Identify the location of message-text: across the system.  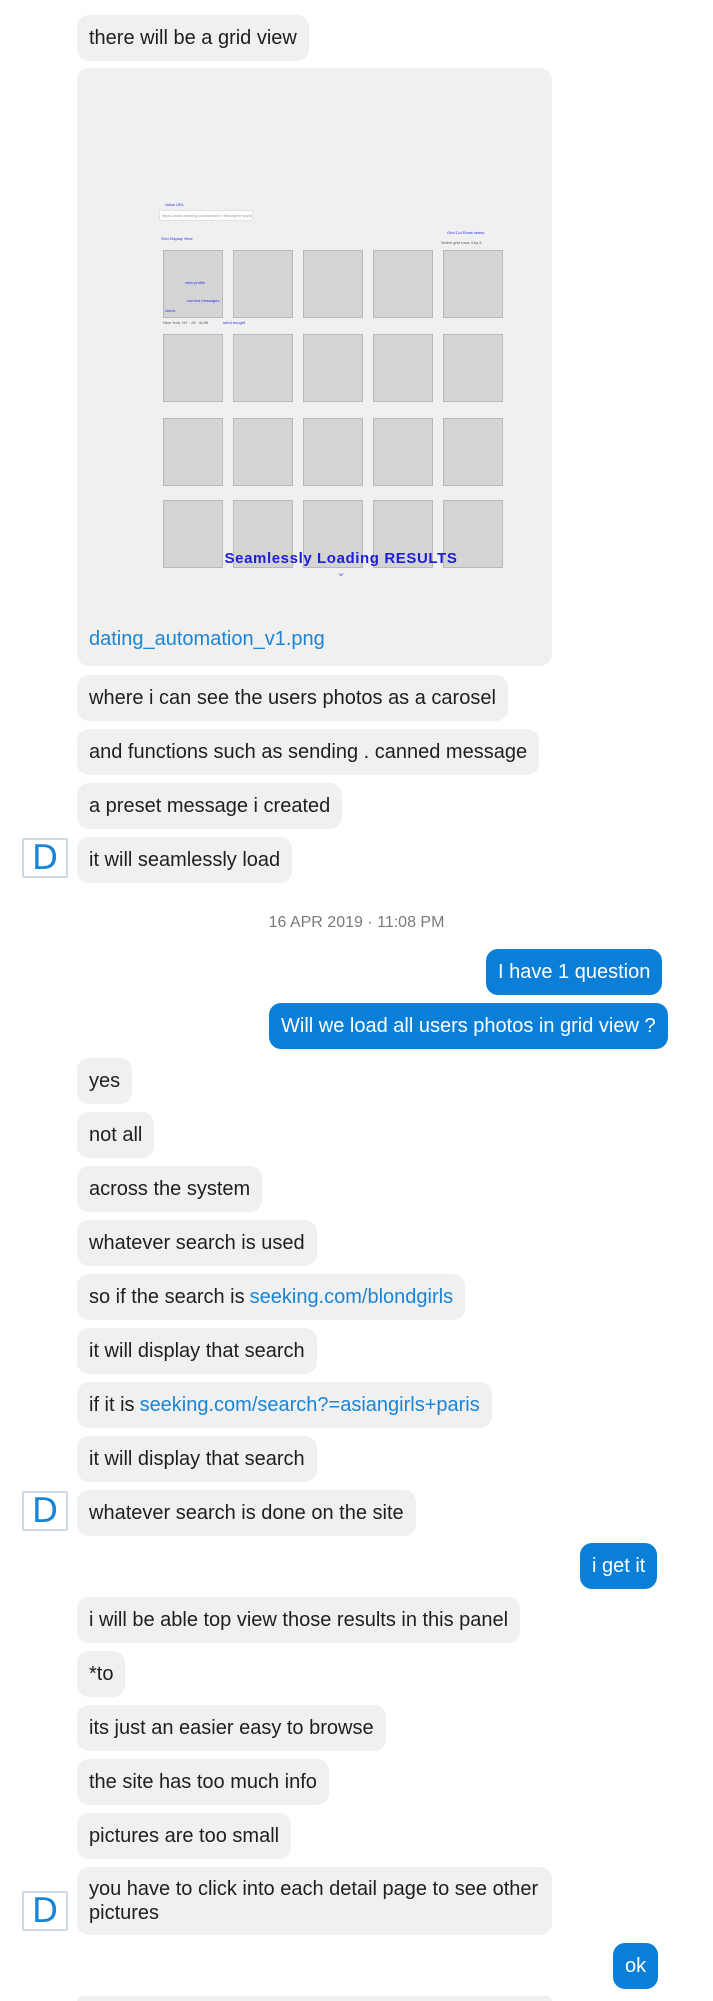
(170, 1189).